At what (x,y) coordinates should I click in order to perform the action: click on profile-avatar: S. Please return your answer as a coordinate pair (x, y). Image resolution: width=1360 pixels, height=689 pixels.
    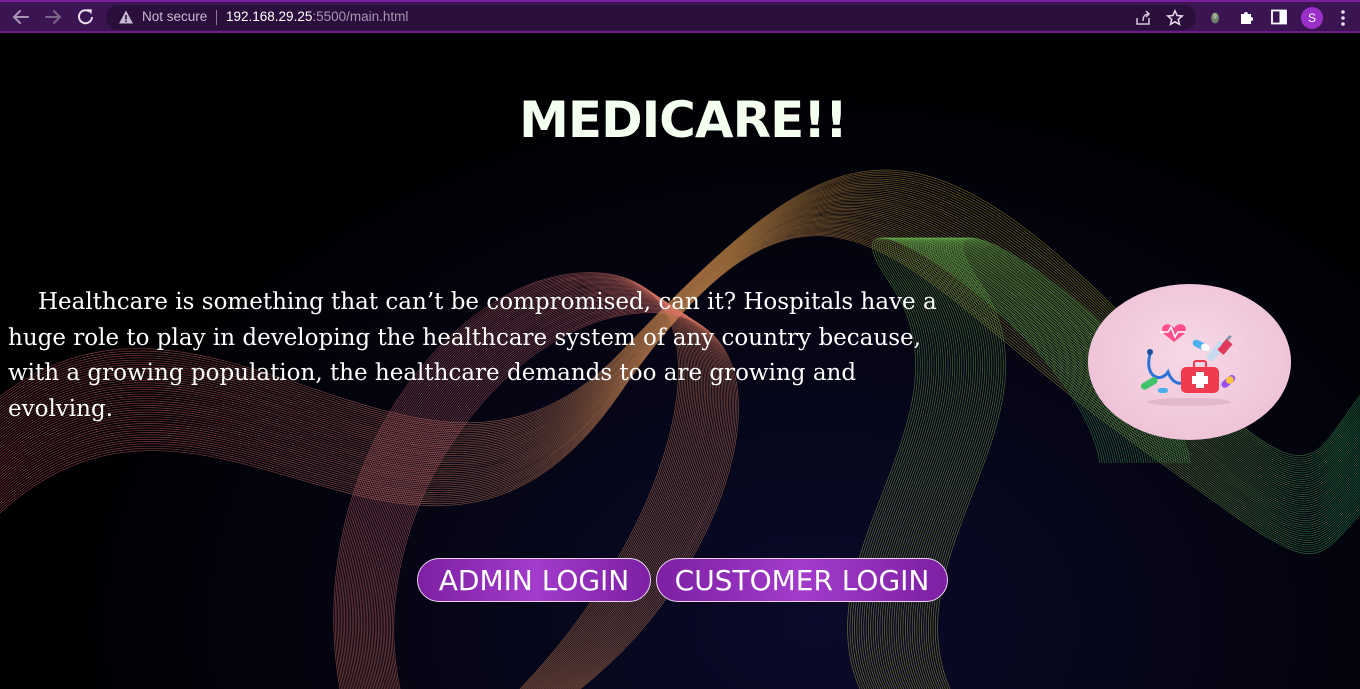
    Looking at the image, I should click on (1312, 18).